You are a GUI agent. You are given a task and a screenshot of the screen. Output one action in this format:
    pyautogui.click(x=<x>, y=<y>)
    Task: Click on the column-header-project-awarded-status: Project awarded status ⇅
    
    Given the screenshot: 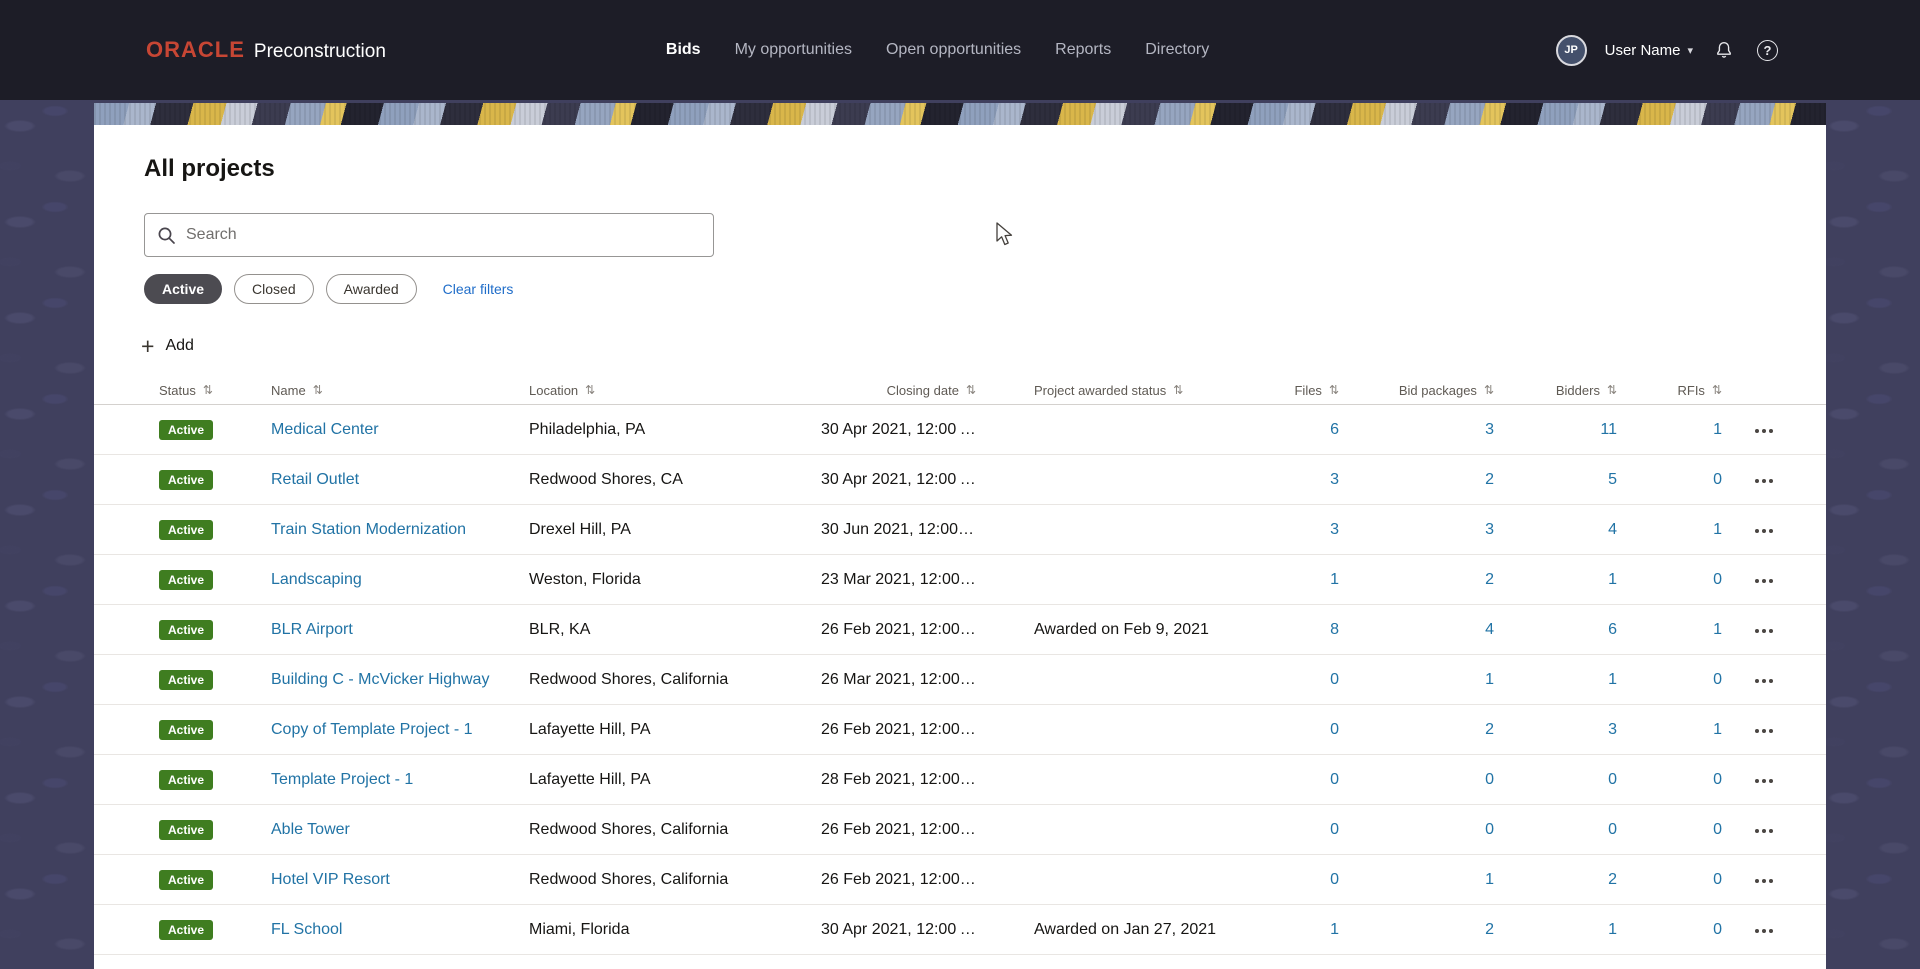 What is the action you would take?
    pyautogui.click(x=1149, y=390)
    